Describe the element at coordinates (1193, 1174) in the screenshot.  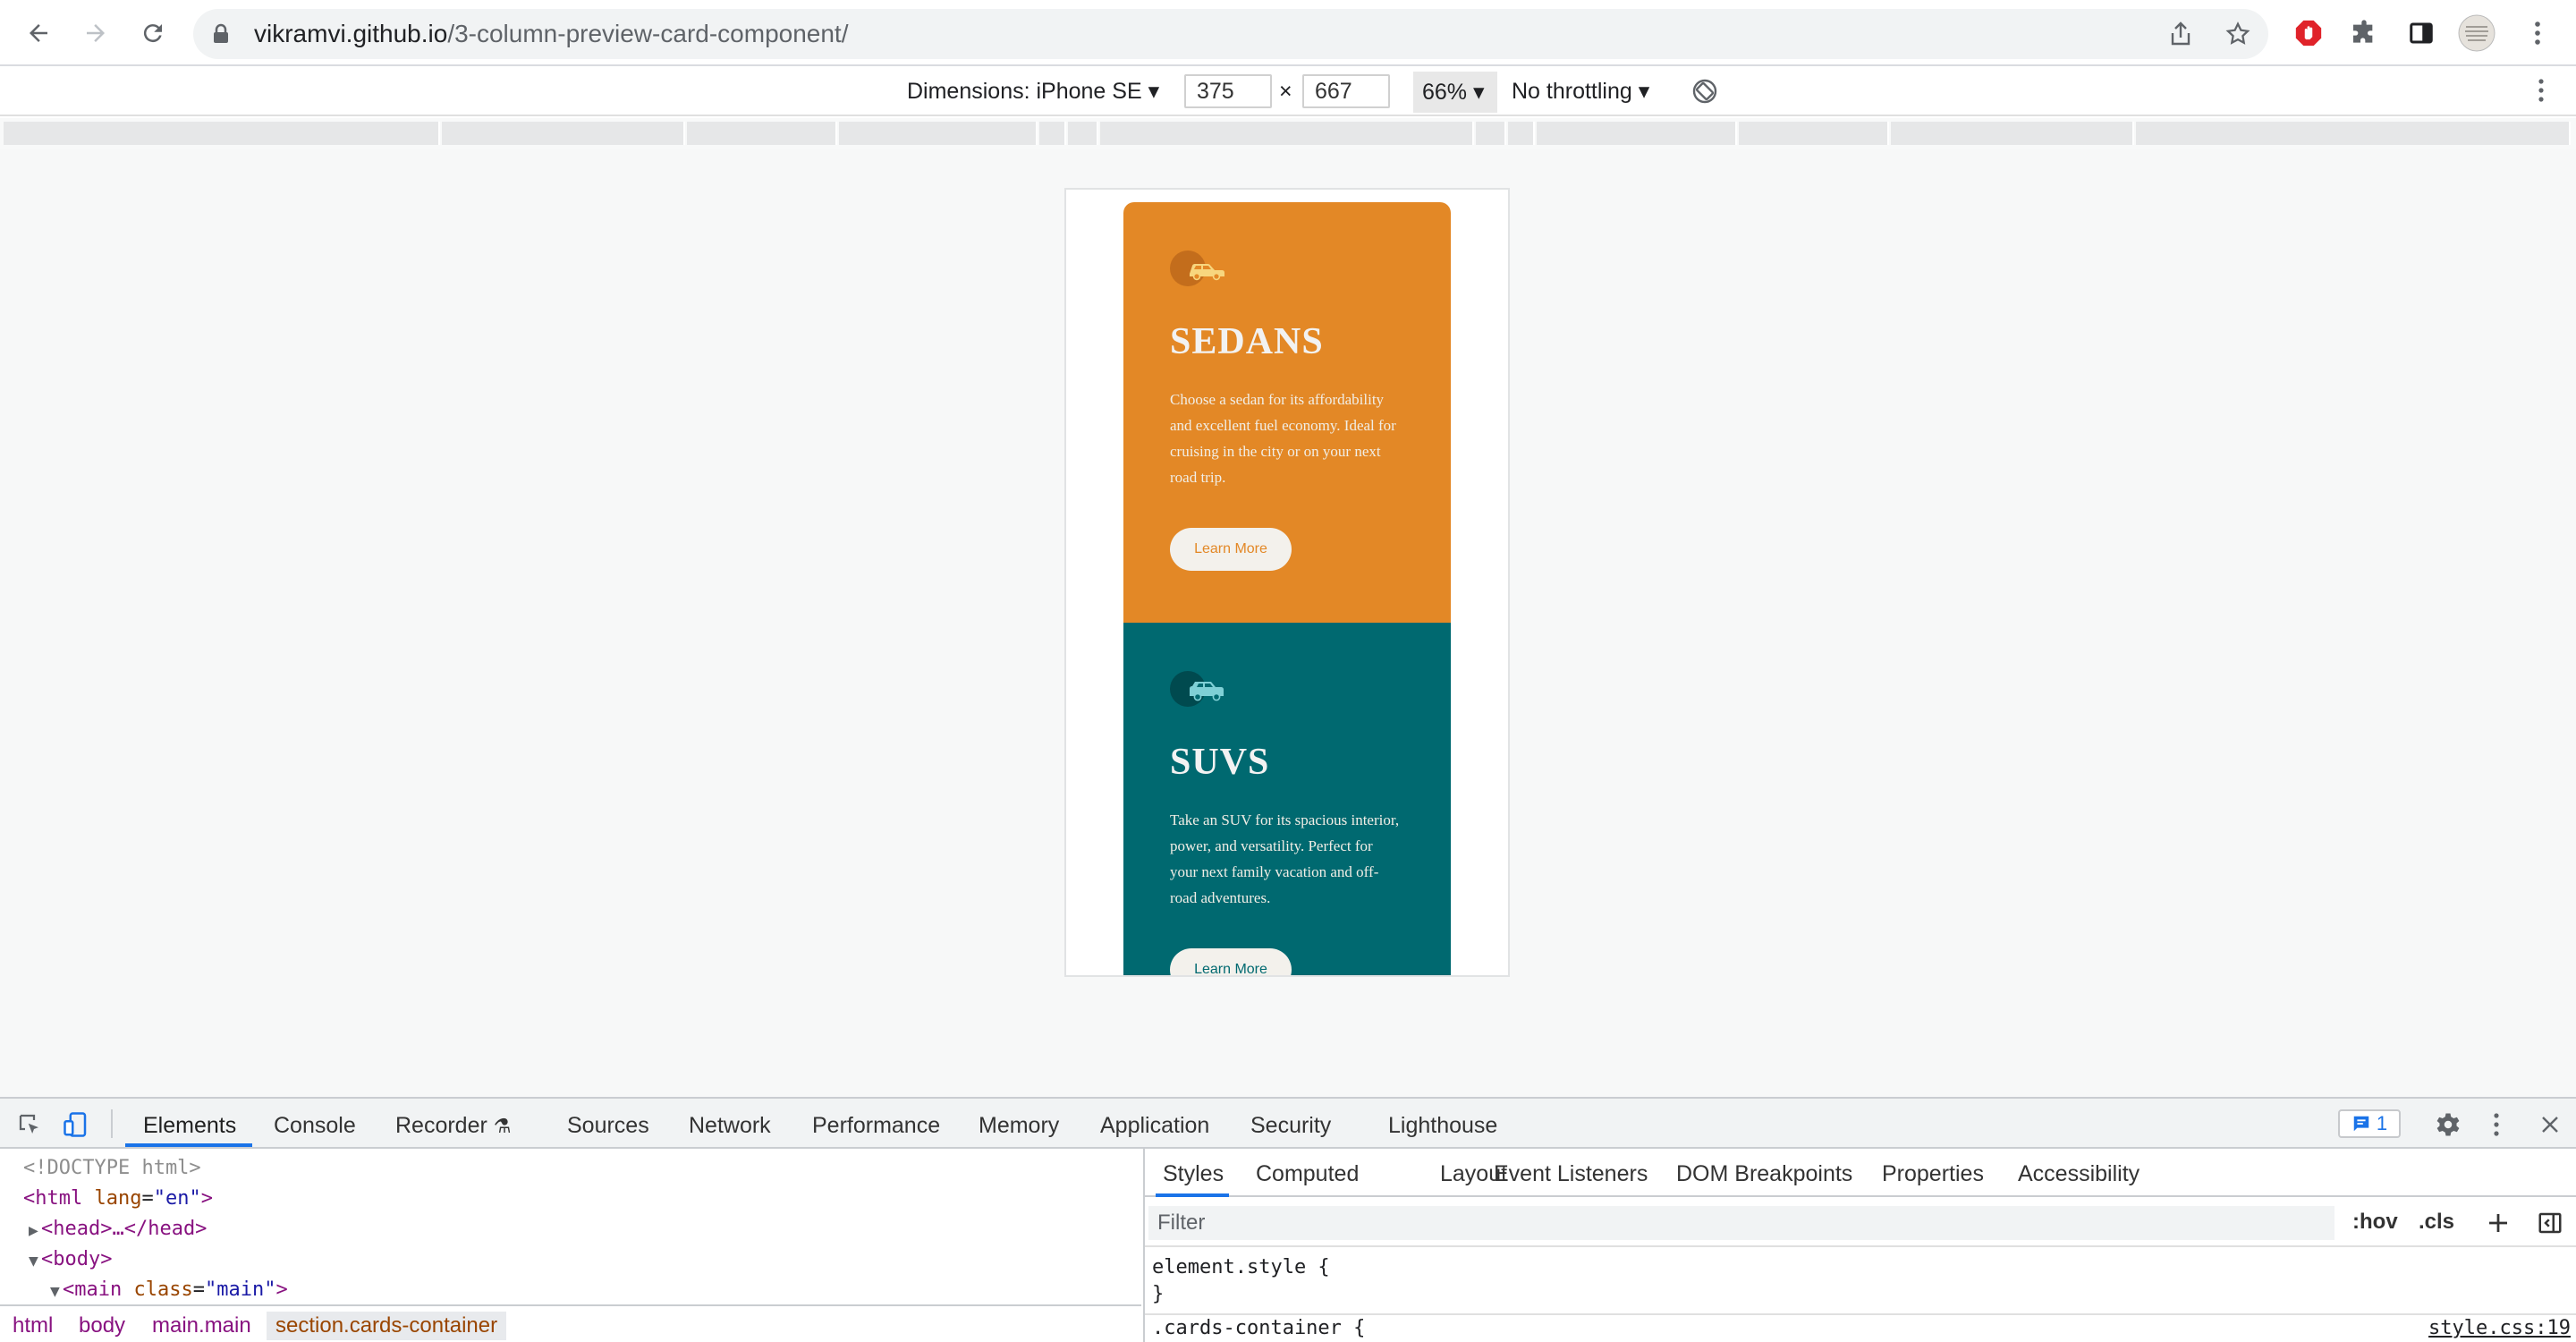
I see `tab-styles: Styles` at that location.